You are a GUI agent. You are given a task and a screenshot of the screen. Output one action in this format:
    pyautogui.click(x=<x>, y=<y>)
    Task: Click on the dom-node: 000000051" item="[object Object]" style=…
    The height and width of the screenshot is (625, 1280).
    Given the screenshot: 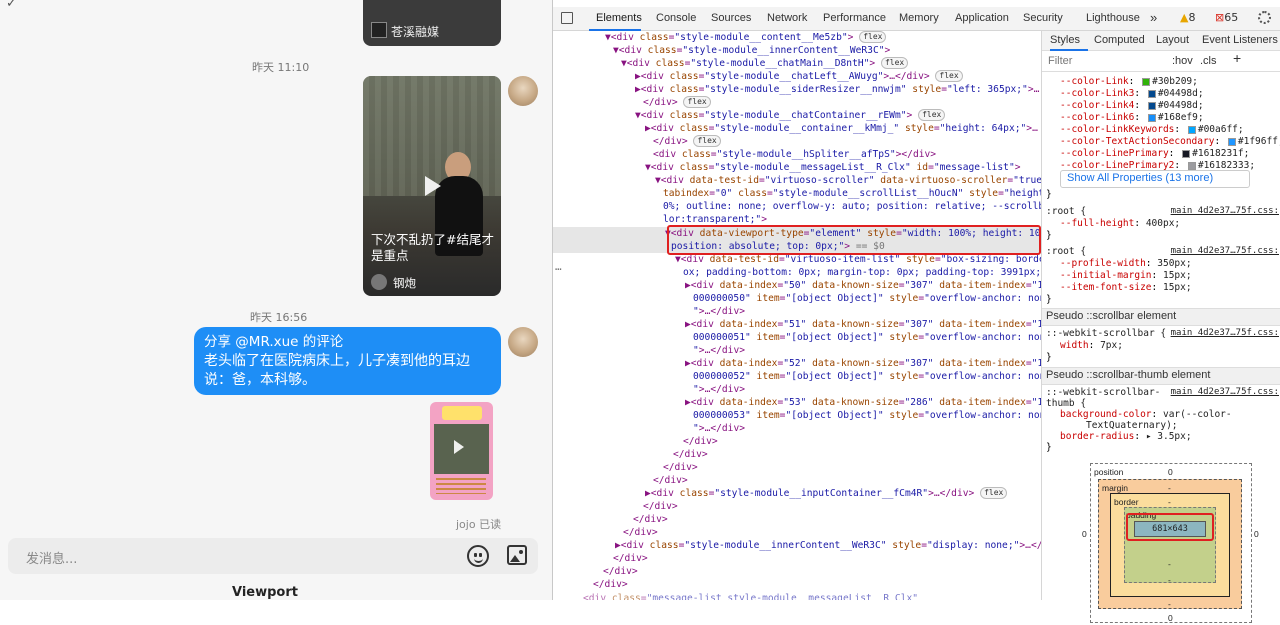 What is the action you would take?
    pyautogui.click(x=867, y=337)
    